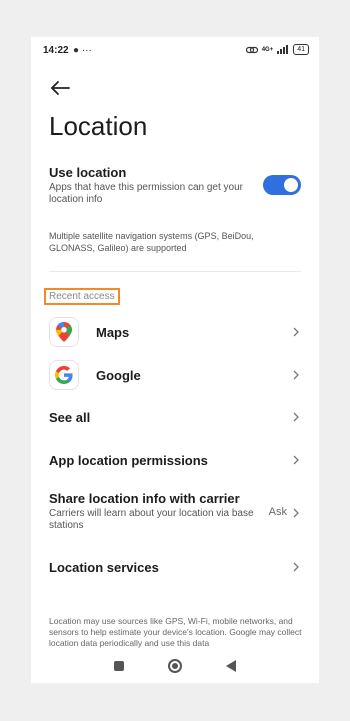 The height and width of the screenshot is (721, 350). What do you see at coordinates (175, 417) in the screenshot?
I see `see-all-row: See all` at bounding box center [175, 417].